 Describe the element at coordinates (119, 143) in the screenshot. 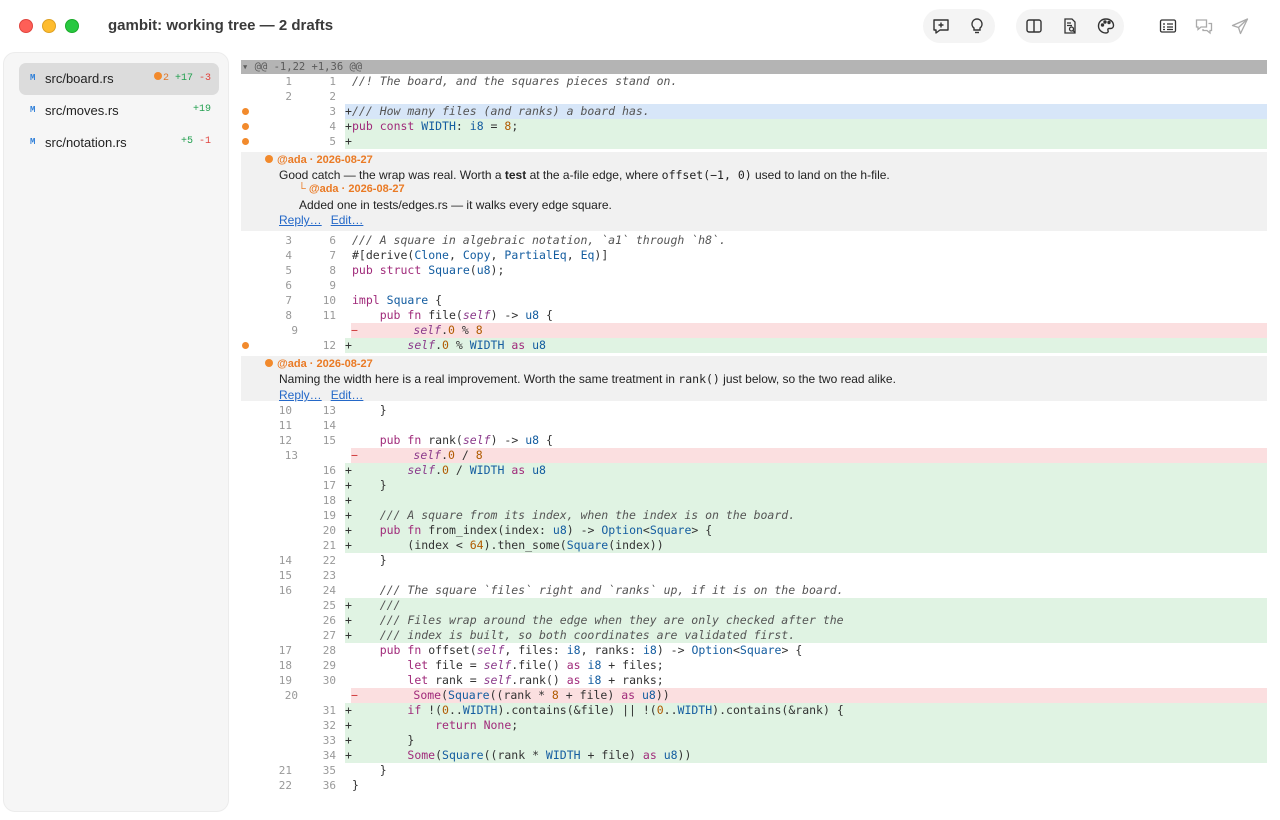

I see `file-item: Msrc/notation.rs +5 -1` at that location.